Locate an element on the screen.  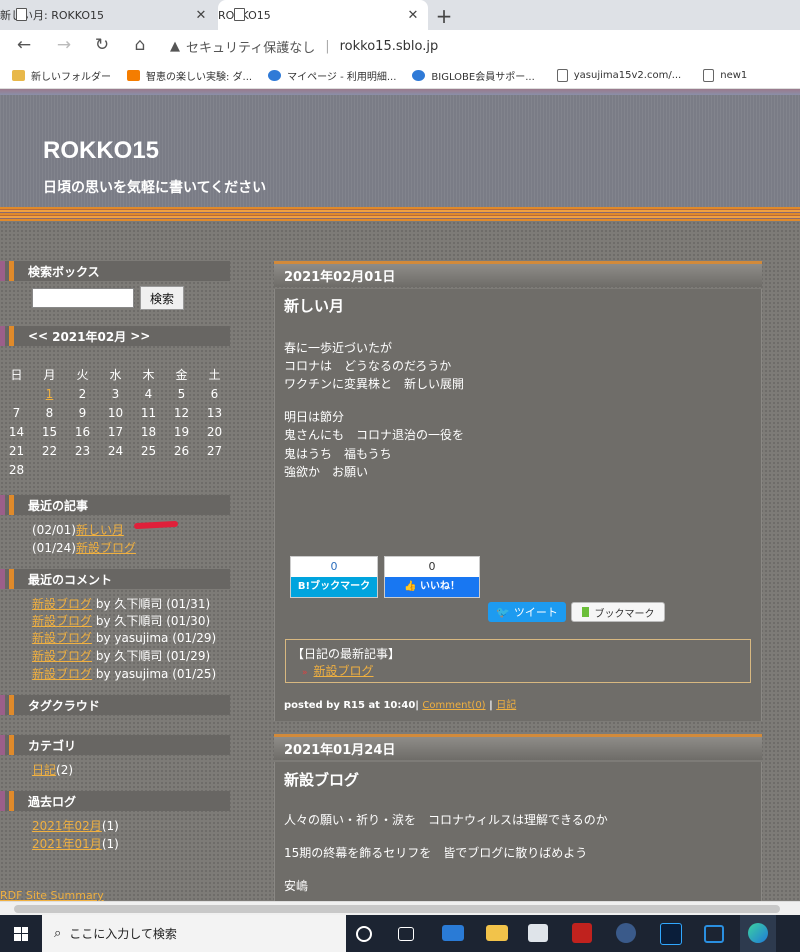
site-title: ROKKO15 is located at coordinates (101, 151).